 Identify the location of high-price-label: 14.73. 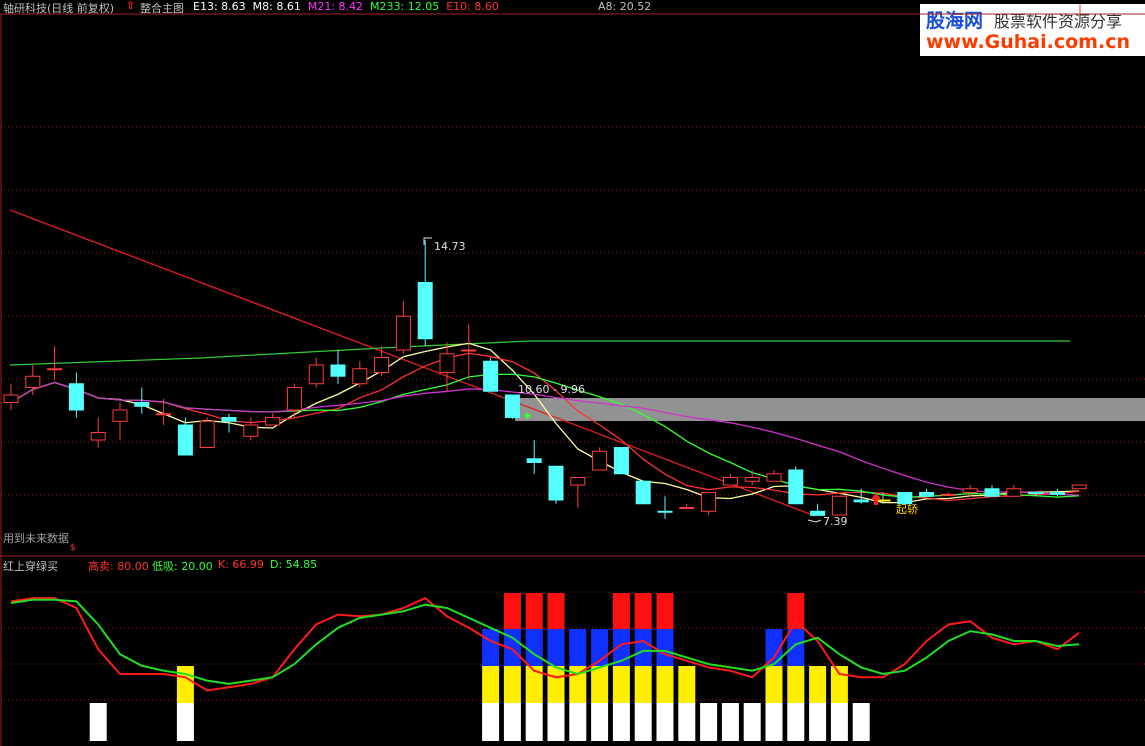
(450, 246).